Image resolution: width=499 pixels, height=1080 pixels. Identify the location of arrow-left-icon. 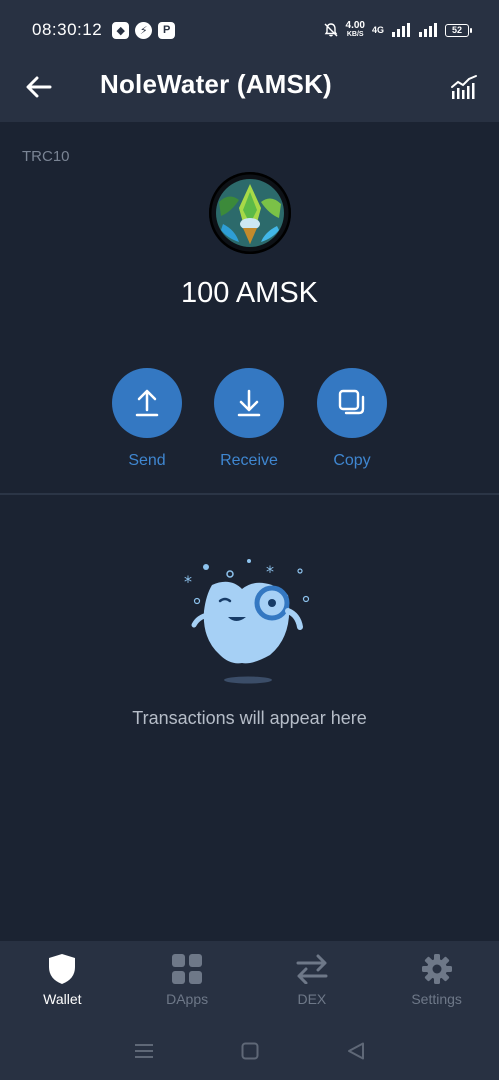
(39, 87).